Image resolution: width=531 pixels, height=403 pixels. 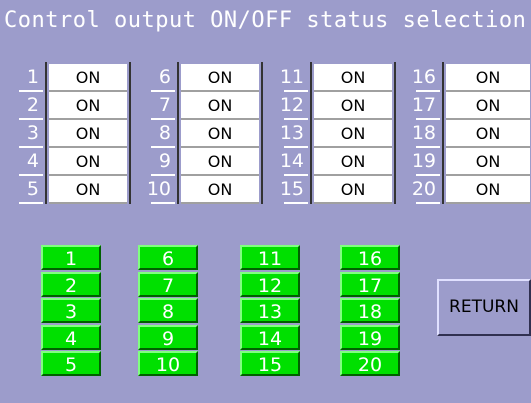 What do you see at coordinates (291, 189) in the screenshot?
I see `output-number-label: 15` at bounding box center [291, 189].